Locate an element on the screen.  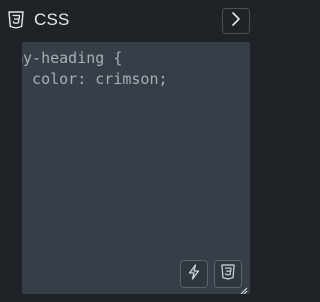
code-line: my-heading { is located at coordinates (72, 58).